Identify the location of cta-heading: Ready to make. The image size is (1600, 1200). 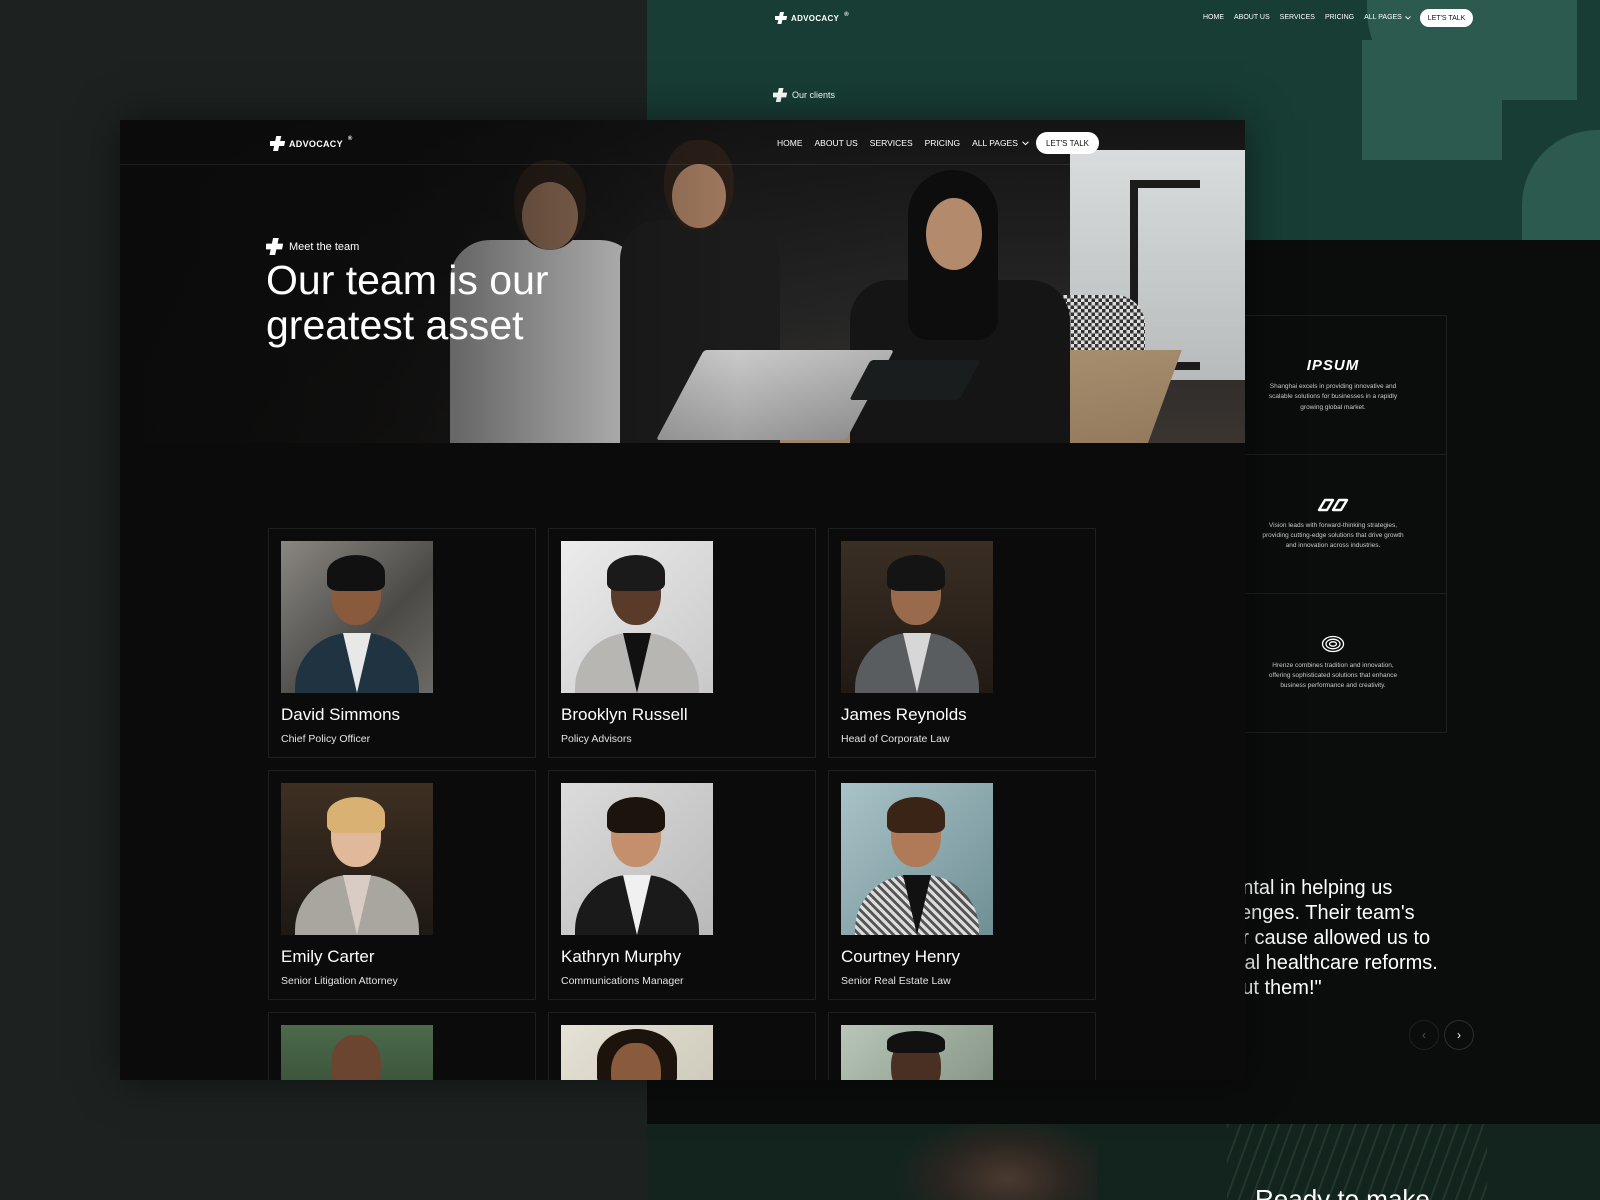
(1342, 1192).